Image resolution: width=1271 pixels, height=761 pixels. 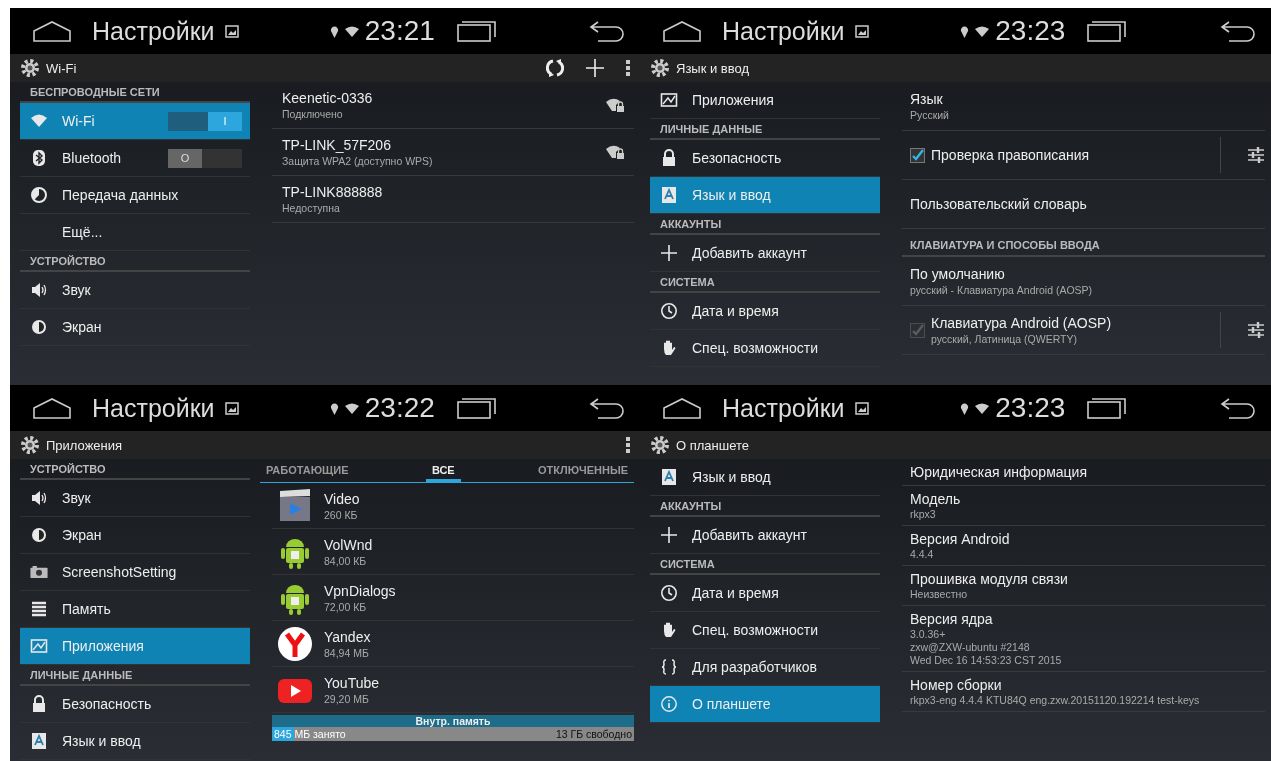 I want to click on network-name: TP-LINK888888, so click(x=453, y=192).